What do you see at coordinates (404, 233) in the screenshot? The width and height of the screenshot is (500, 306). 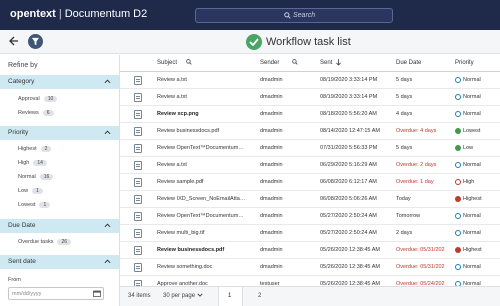 I see `cell-due-date: 2 days` at bounding box center [404, 233].